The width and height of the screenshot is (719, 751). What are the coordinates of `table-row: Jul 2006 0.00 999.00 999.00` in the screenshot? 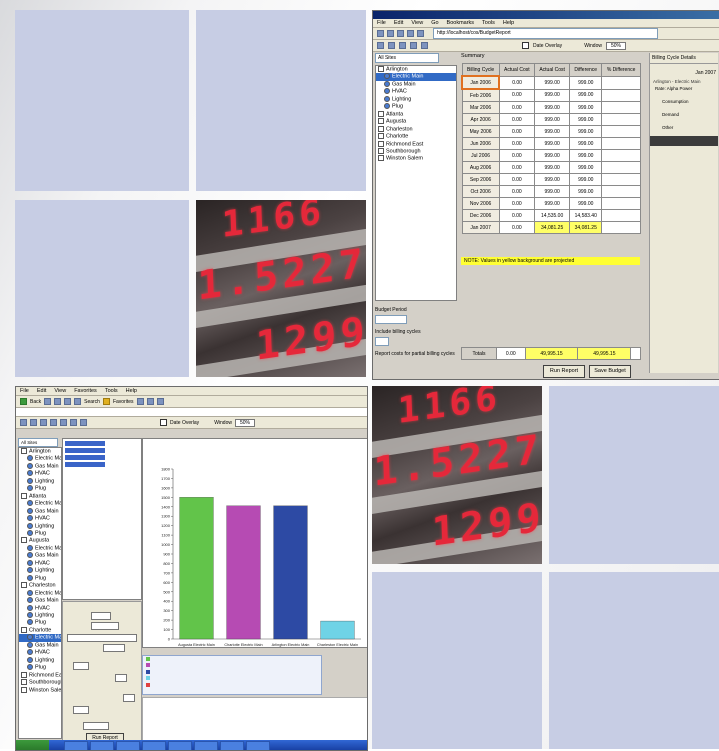 It's located at (551, 155).